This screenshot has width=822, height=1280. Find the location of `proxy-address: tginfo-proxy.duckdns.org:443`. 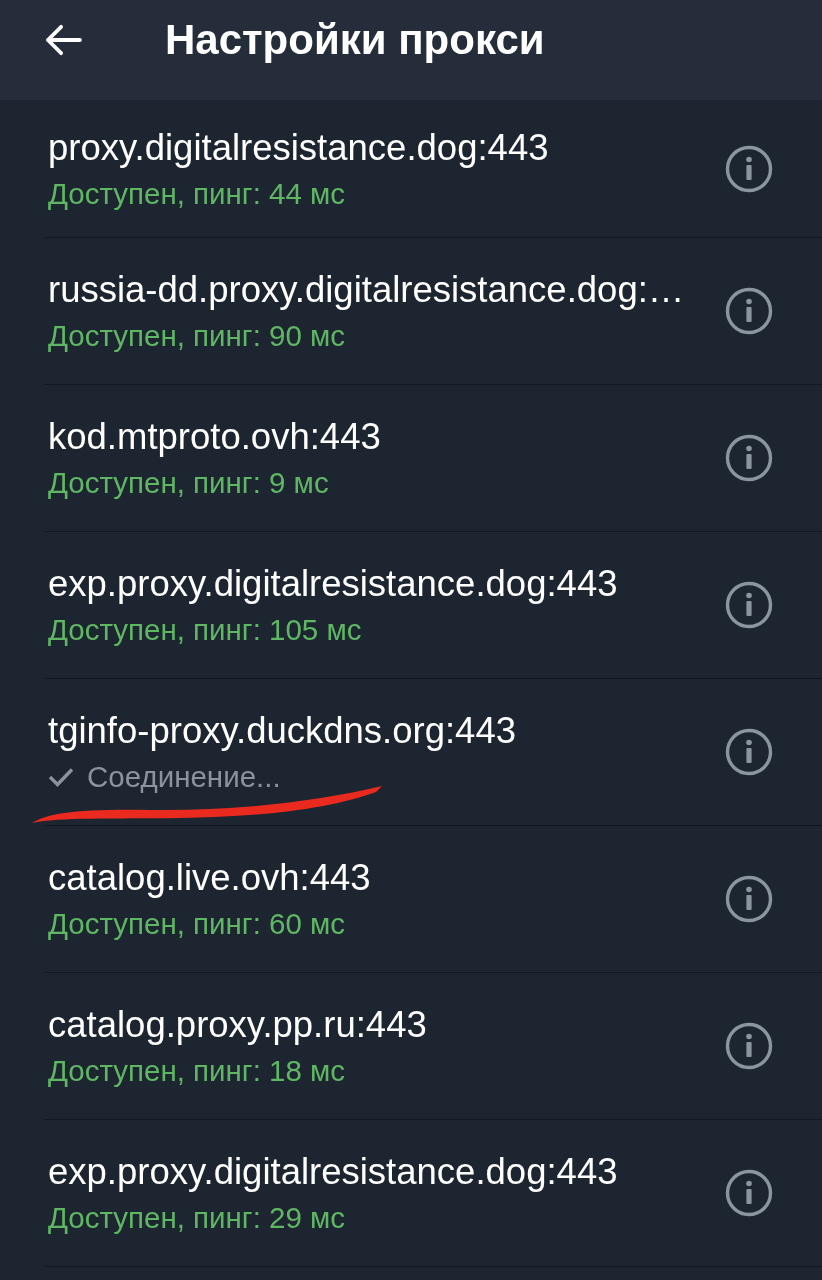

proxy-address: tginfo-proxy.duckdns.org:443 is located at coordinates (282, 731).